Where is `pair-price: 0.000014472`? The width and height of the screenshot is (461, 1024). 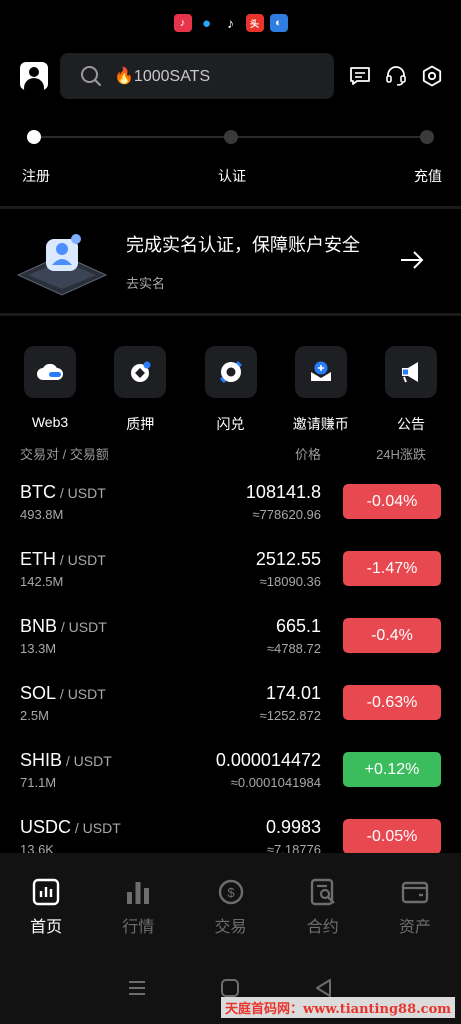 pair-price: 0.000014472 is located at coordinates (268, 759).